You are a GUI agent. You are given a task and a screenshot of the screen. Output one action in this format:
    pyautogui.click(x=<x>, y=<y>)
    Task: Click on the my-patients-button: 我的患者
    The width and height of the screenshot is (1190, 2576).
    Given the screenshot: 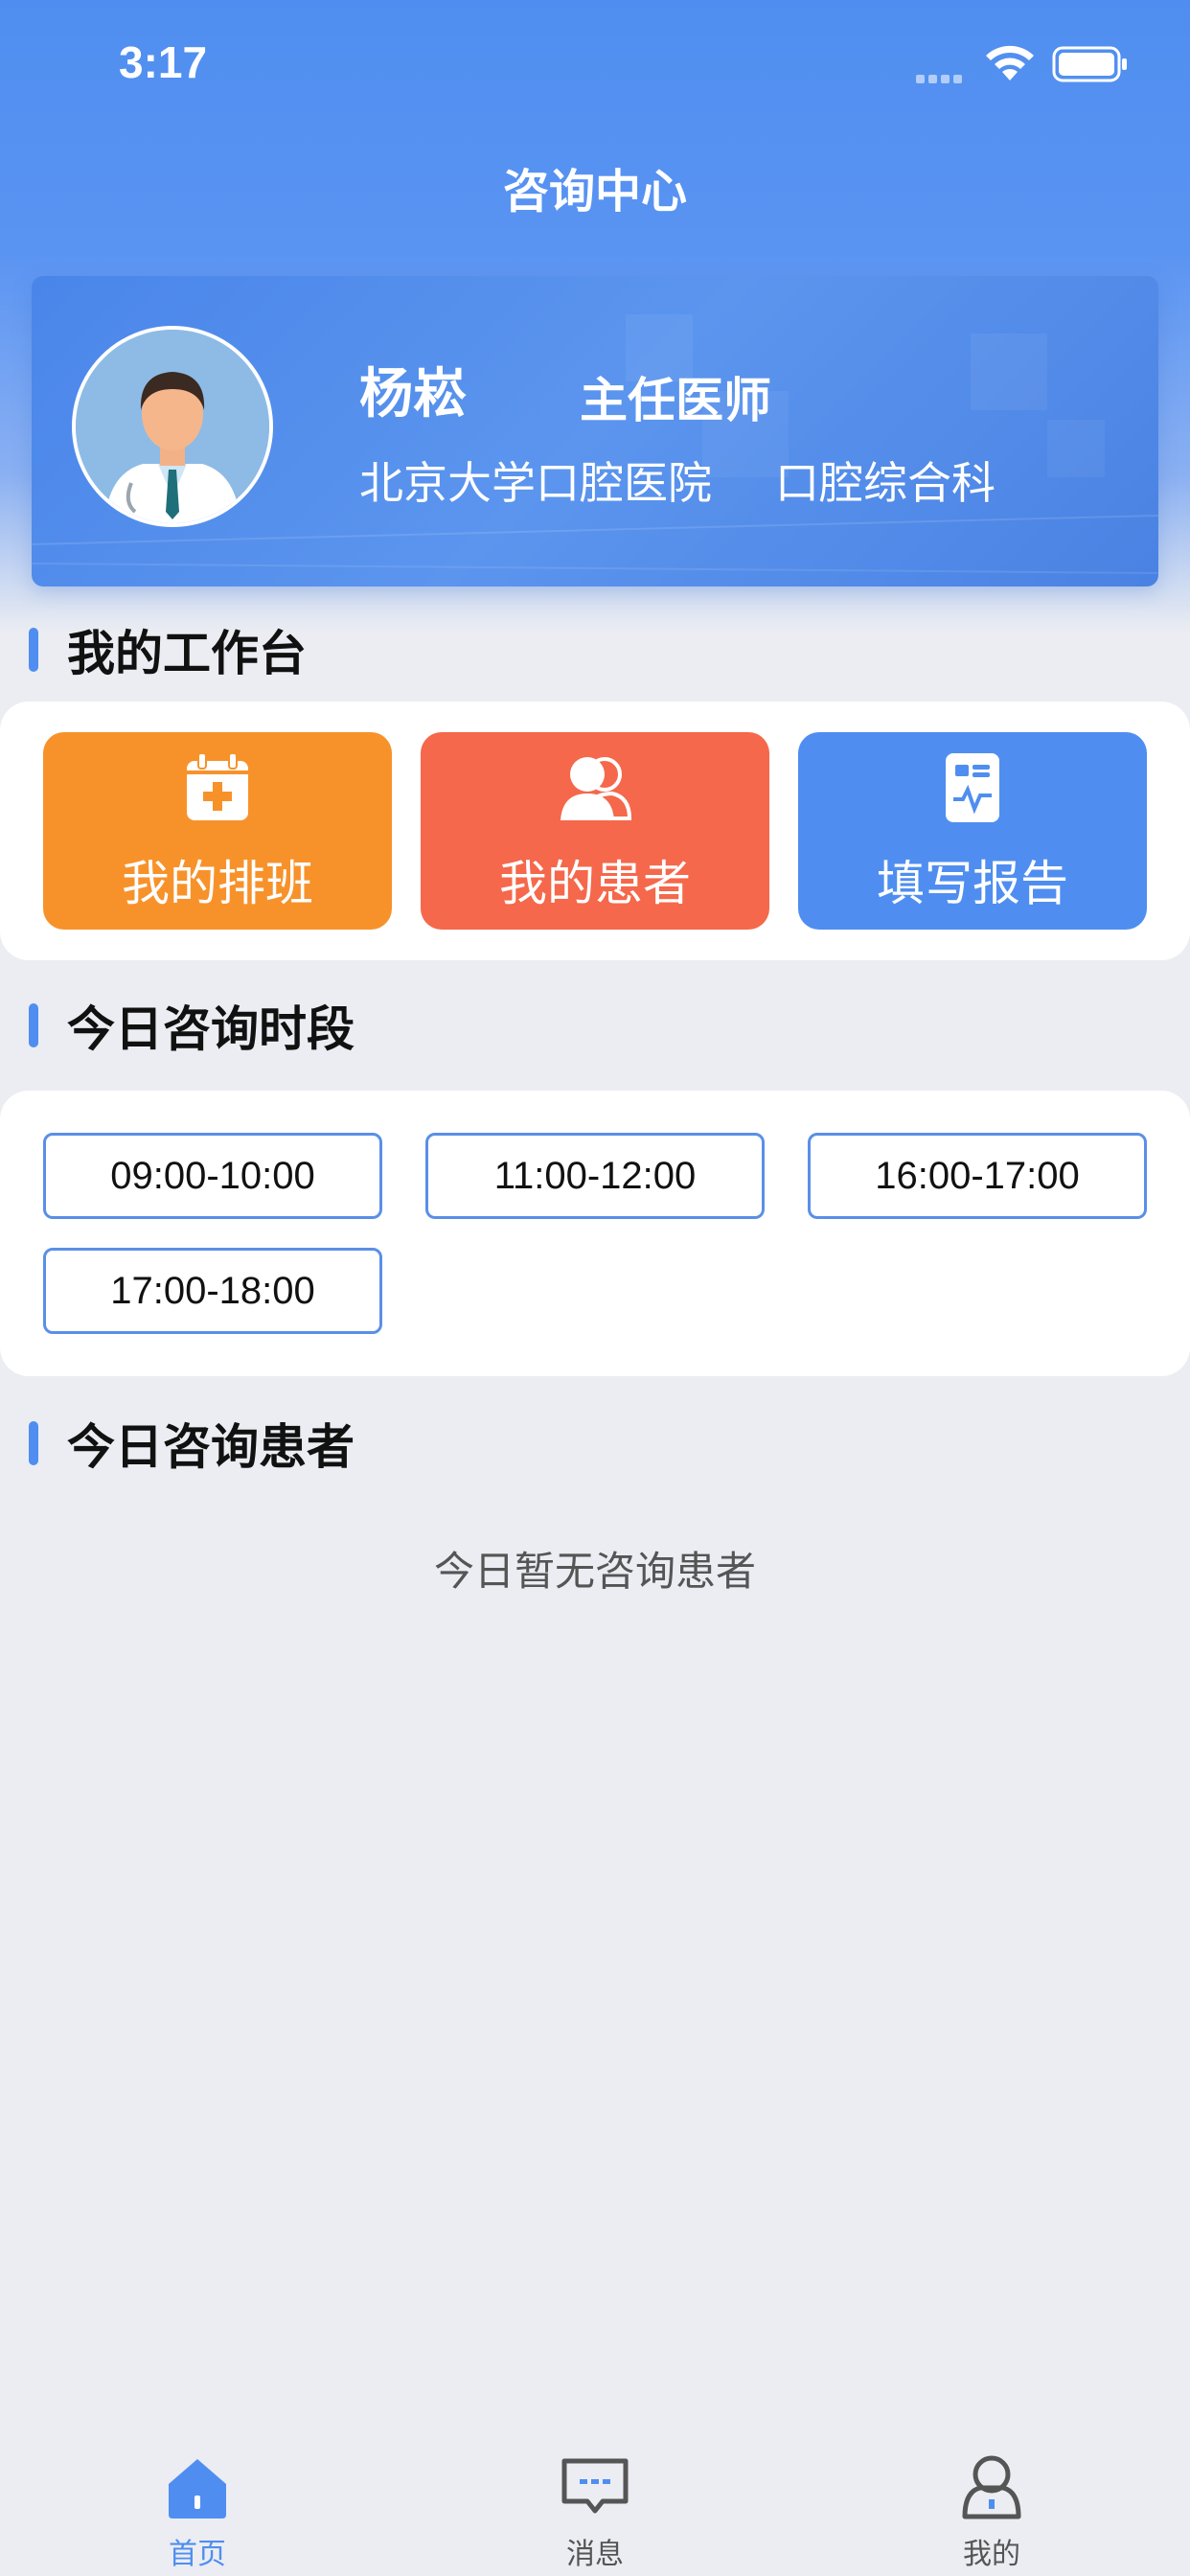 What is the action you would take?
    pyautogui.click(x=595, y=831)
    